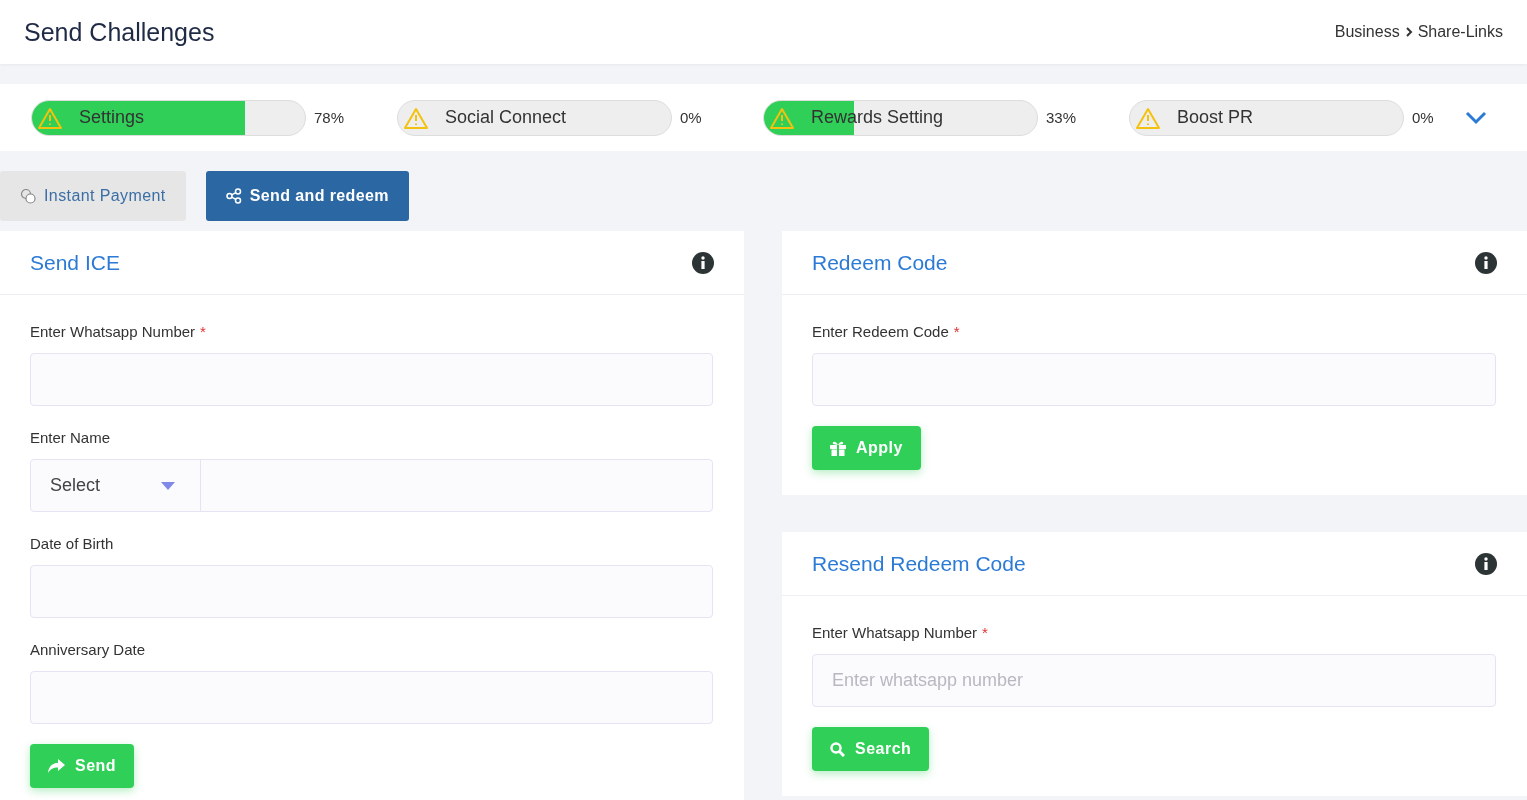 The image size is (1527, 800). What do you see at coordinates (1154, 680) in the screenshot?
I see `input-field: Enter whatsapp number` at bounding box center [1154, 680].